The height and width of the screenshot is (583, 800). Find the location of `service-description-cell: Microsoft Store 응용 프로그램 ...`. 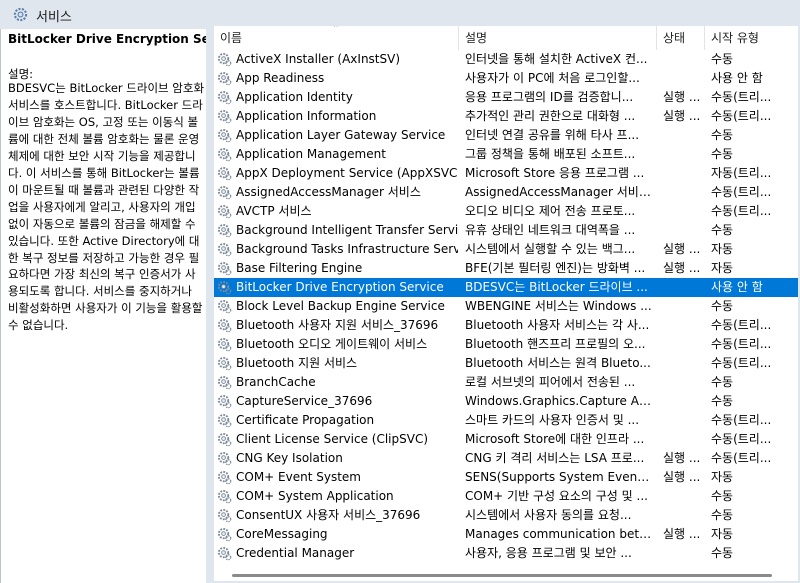

service-description-cell: Microsoft Store 응용 프로그램 ... is located at coordinates (555, 173).